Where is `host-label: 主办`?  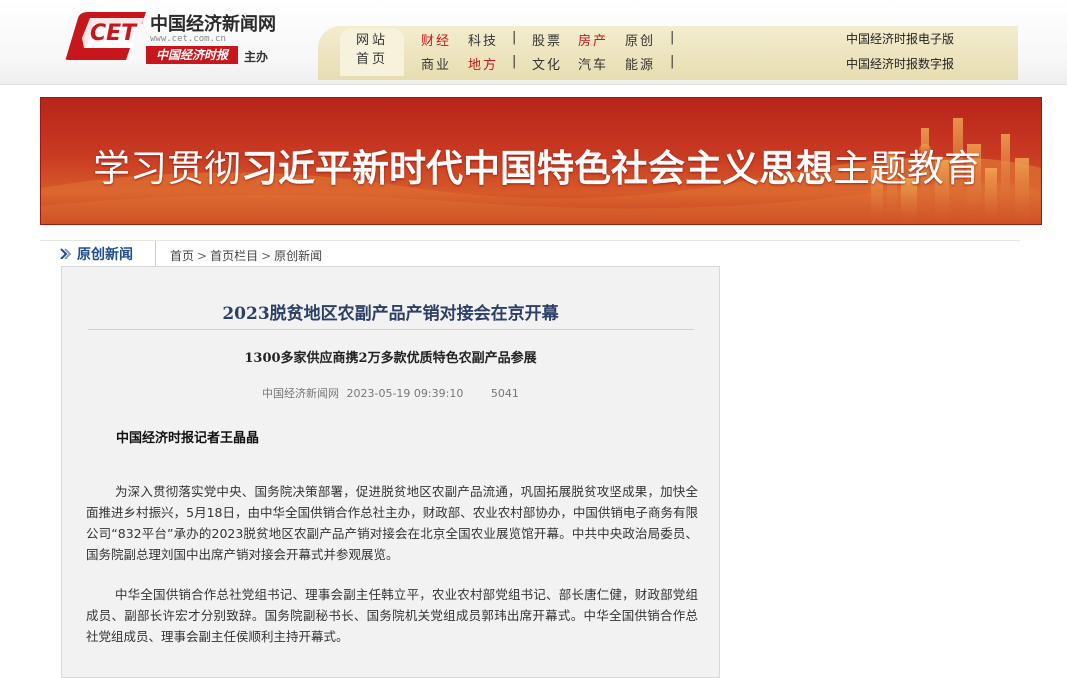
host-label: 主办 is located at coordinates (256, 57).